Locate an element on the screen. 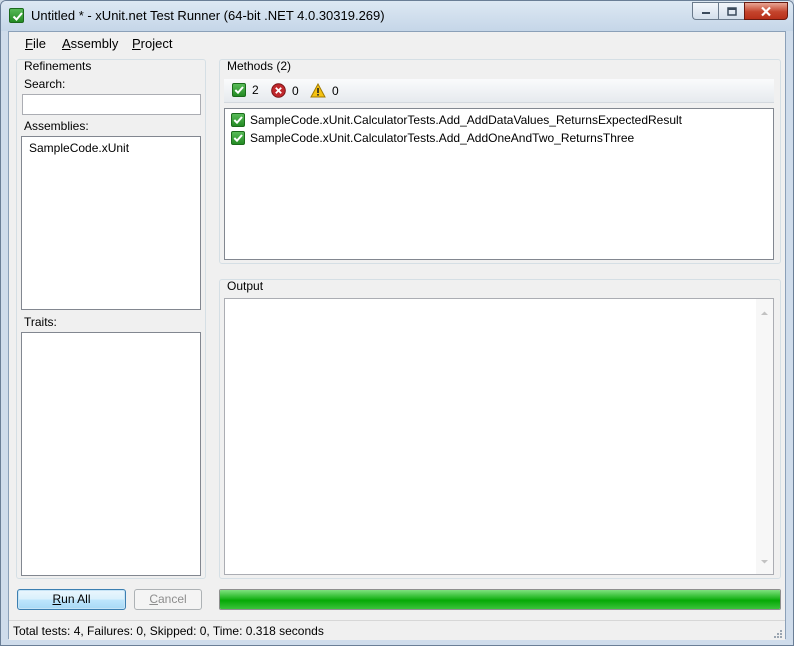 Image resolution: width=794 pixels, height=646 pixels. close-icon is located at coordinates (766, 11).